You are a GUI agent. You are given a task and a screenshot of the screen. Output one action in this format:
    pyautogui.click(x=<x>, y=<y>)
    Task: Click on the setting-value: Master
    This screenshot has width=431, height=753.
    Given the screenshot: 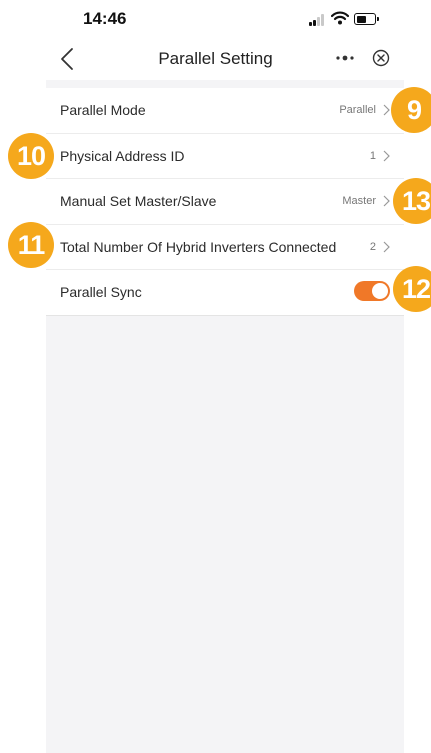 What is the action you would take?
    pyautogui.click(x=359, y=201)
    